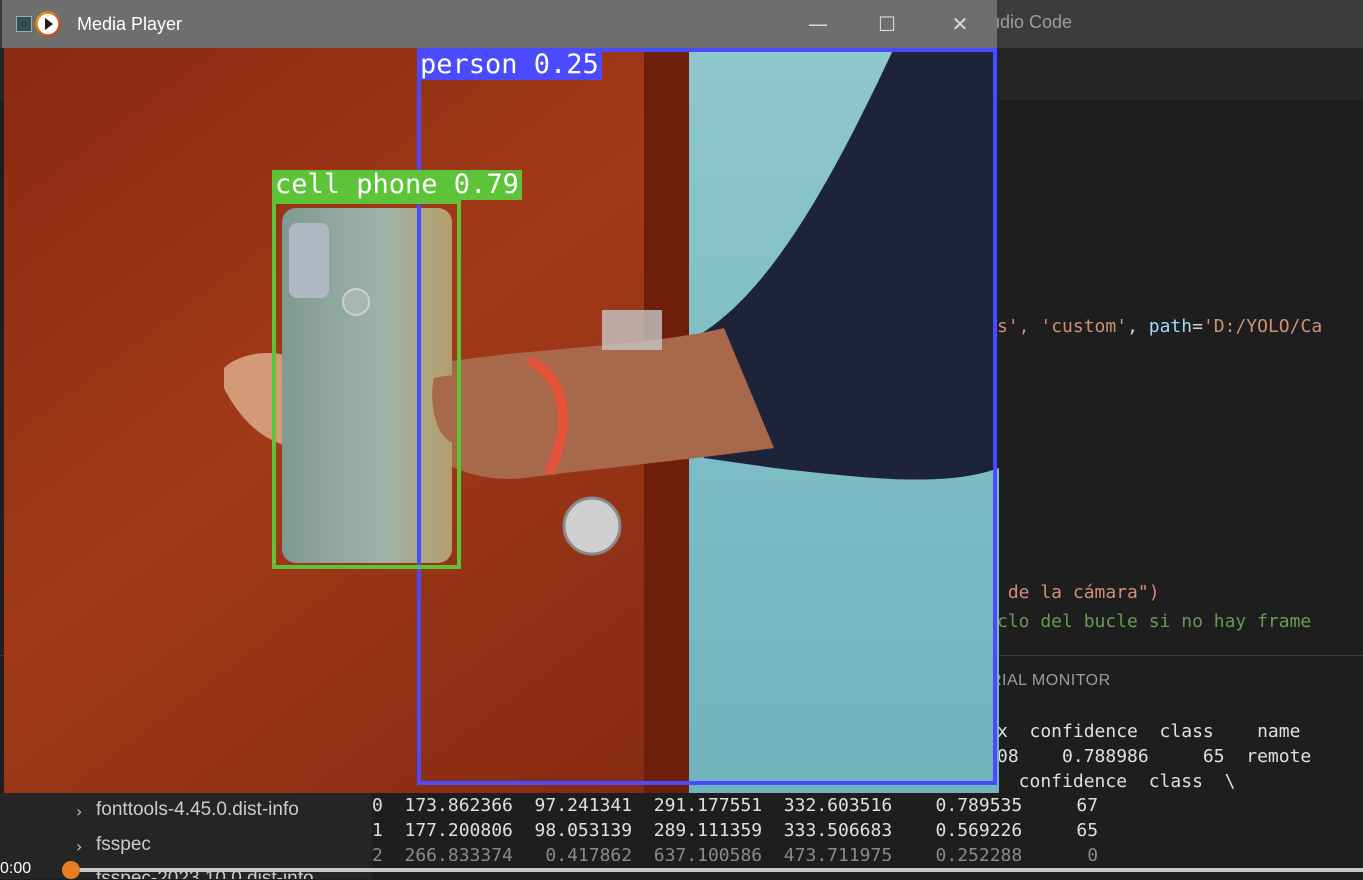 This screenshot has width=1363, height=880. Describe the element at coordinates (1154, 756) in the screenshot. I see `terminal-row-a: 08 0.788986 65 remote` at that location.